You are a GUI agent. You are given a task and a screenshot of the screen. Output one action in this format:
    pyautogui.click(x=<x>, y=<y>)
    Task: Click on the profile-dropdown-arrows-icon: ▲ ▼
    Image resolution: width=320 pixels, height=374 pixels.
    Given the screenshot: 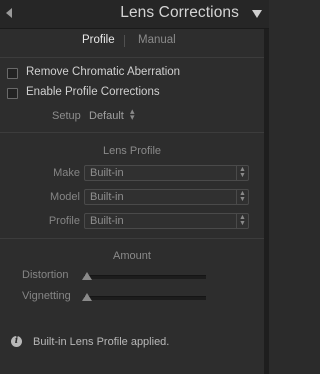 What is the action you would take?
    pyautogui.click(x=242, y=221)
    